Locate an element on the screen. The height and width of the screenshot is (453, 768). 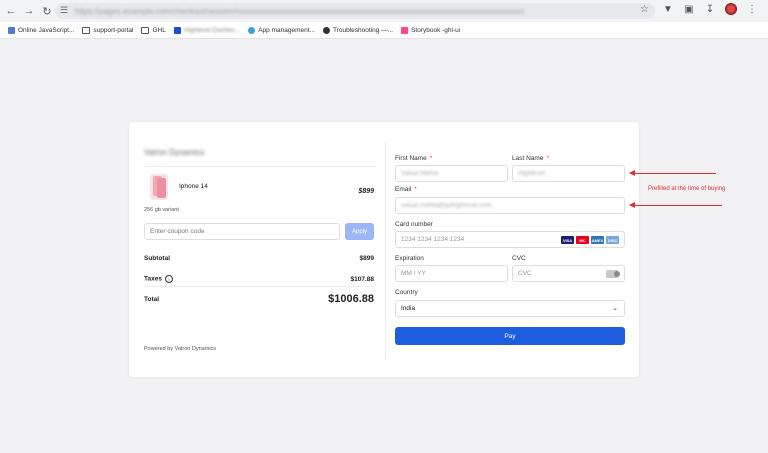
cvc-card-icon is located at coordinates (613, 274).